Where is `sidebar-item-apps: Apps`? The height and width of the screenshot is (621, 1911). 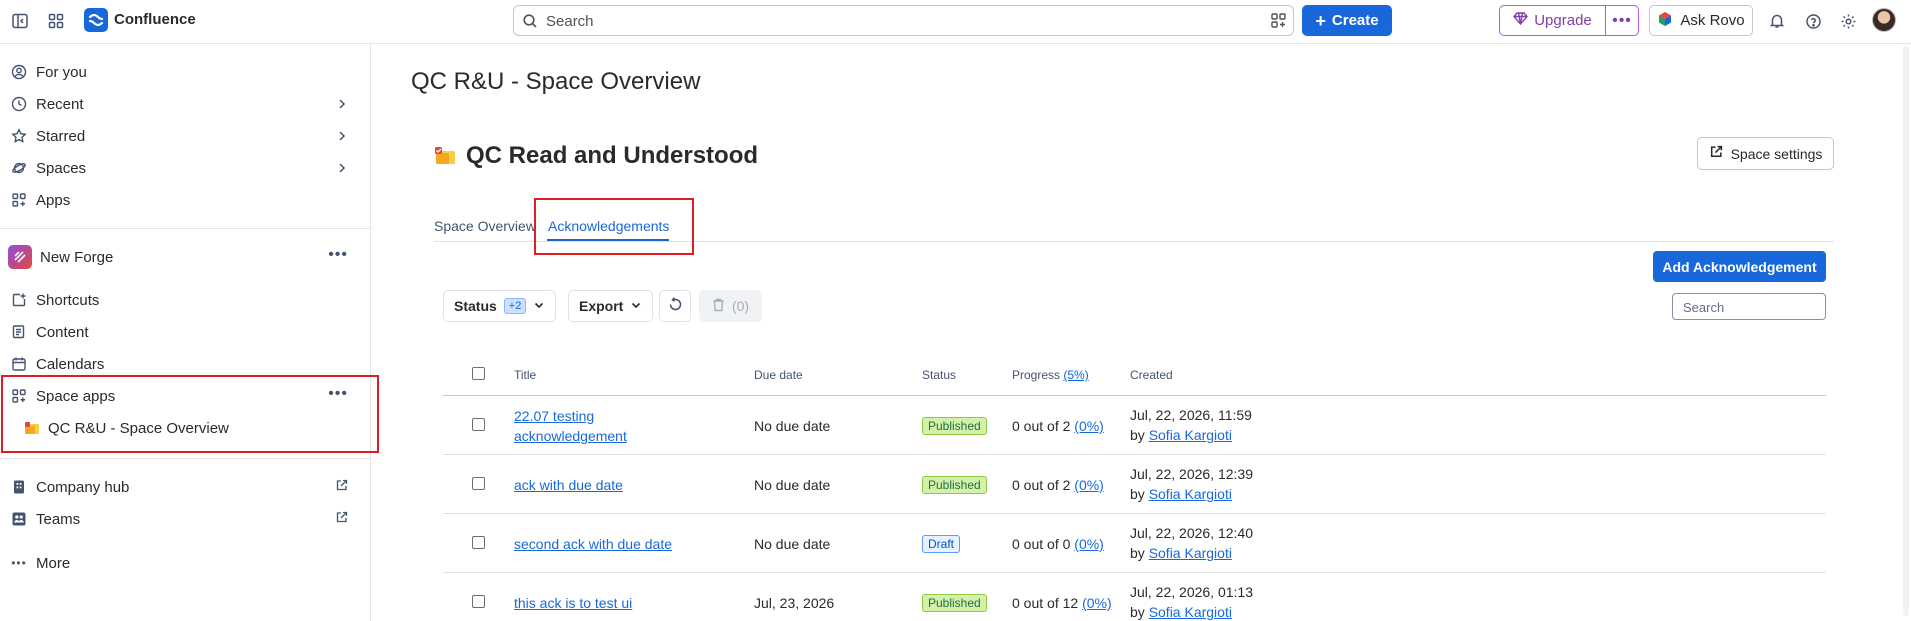 sidebar-item-apps: Apps is located at coordinates (185, 200).